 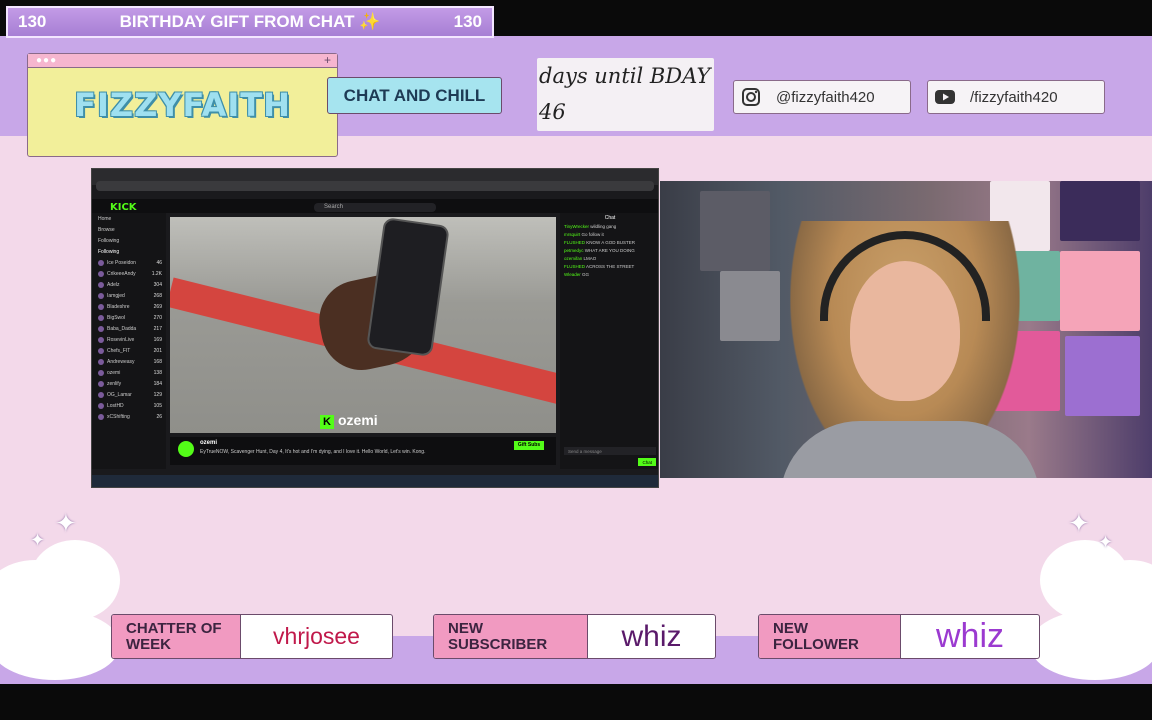 I want to click on chat-send-button: Chat, so click(x=647, y=462).